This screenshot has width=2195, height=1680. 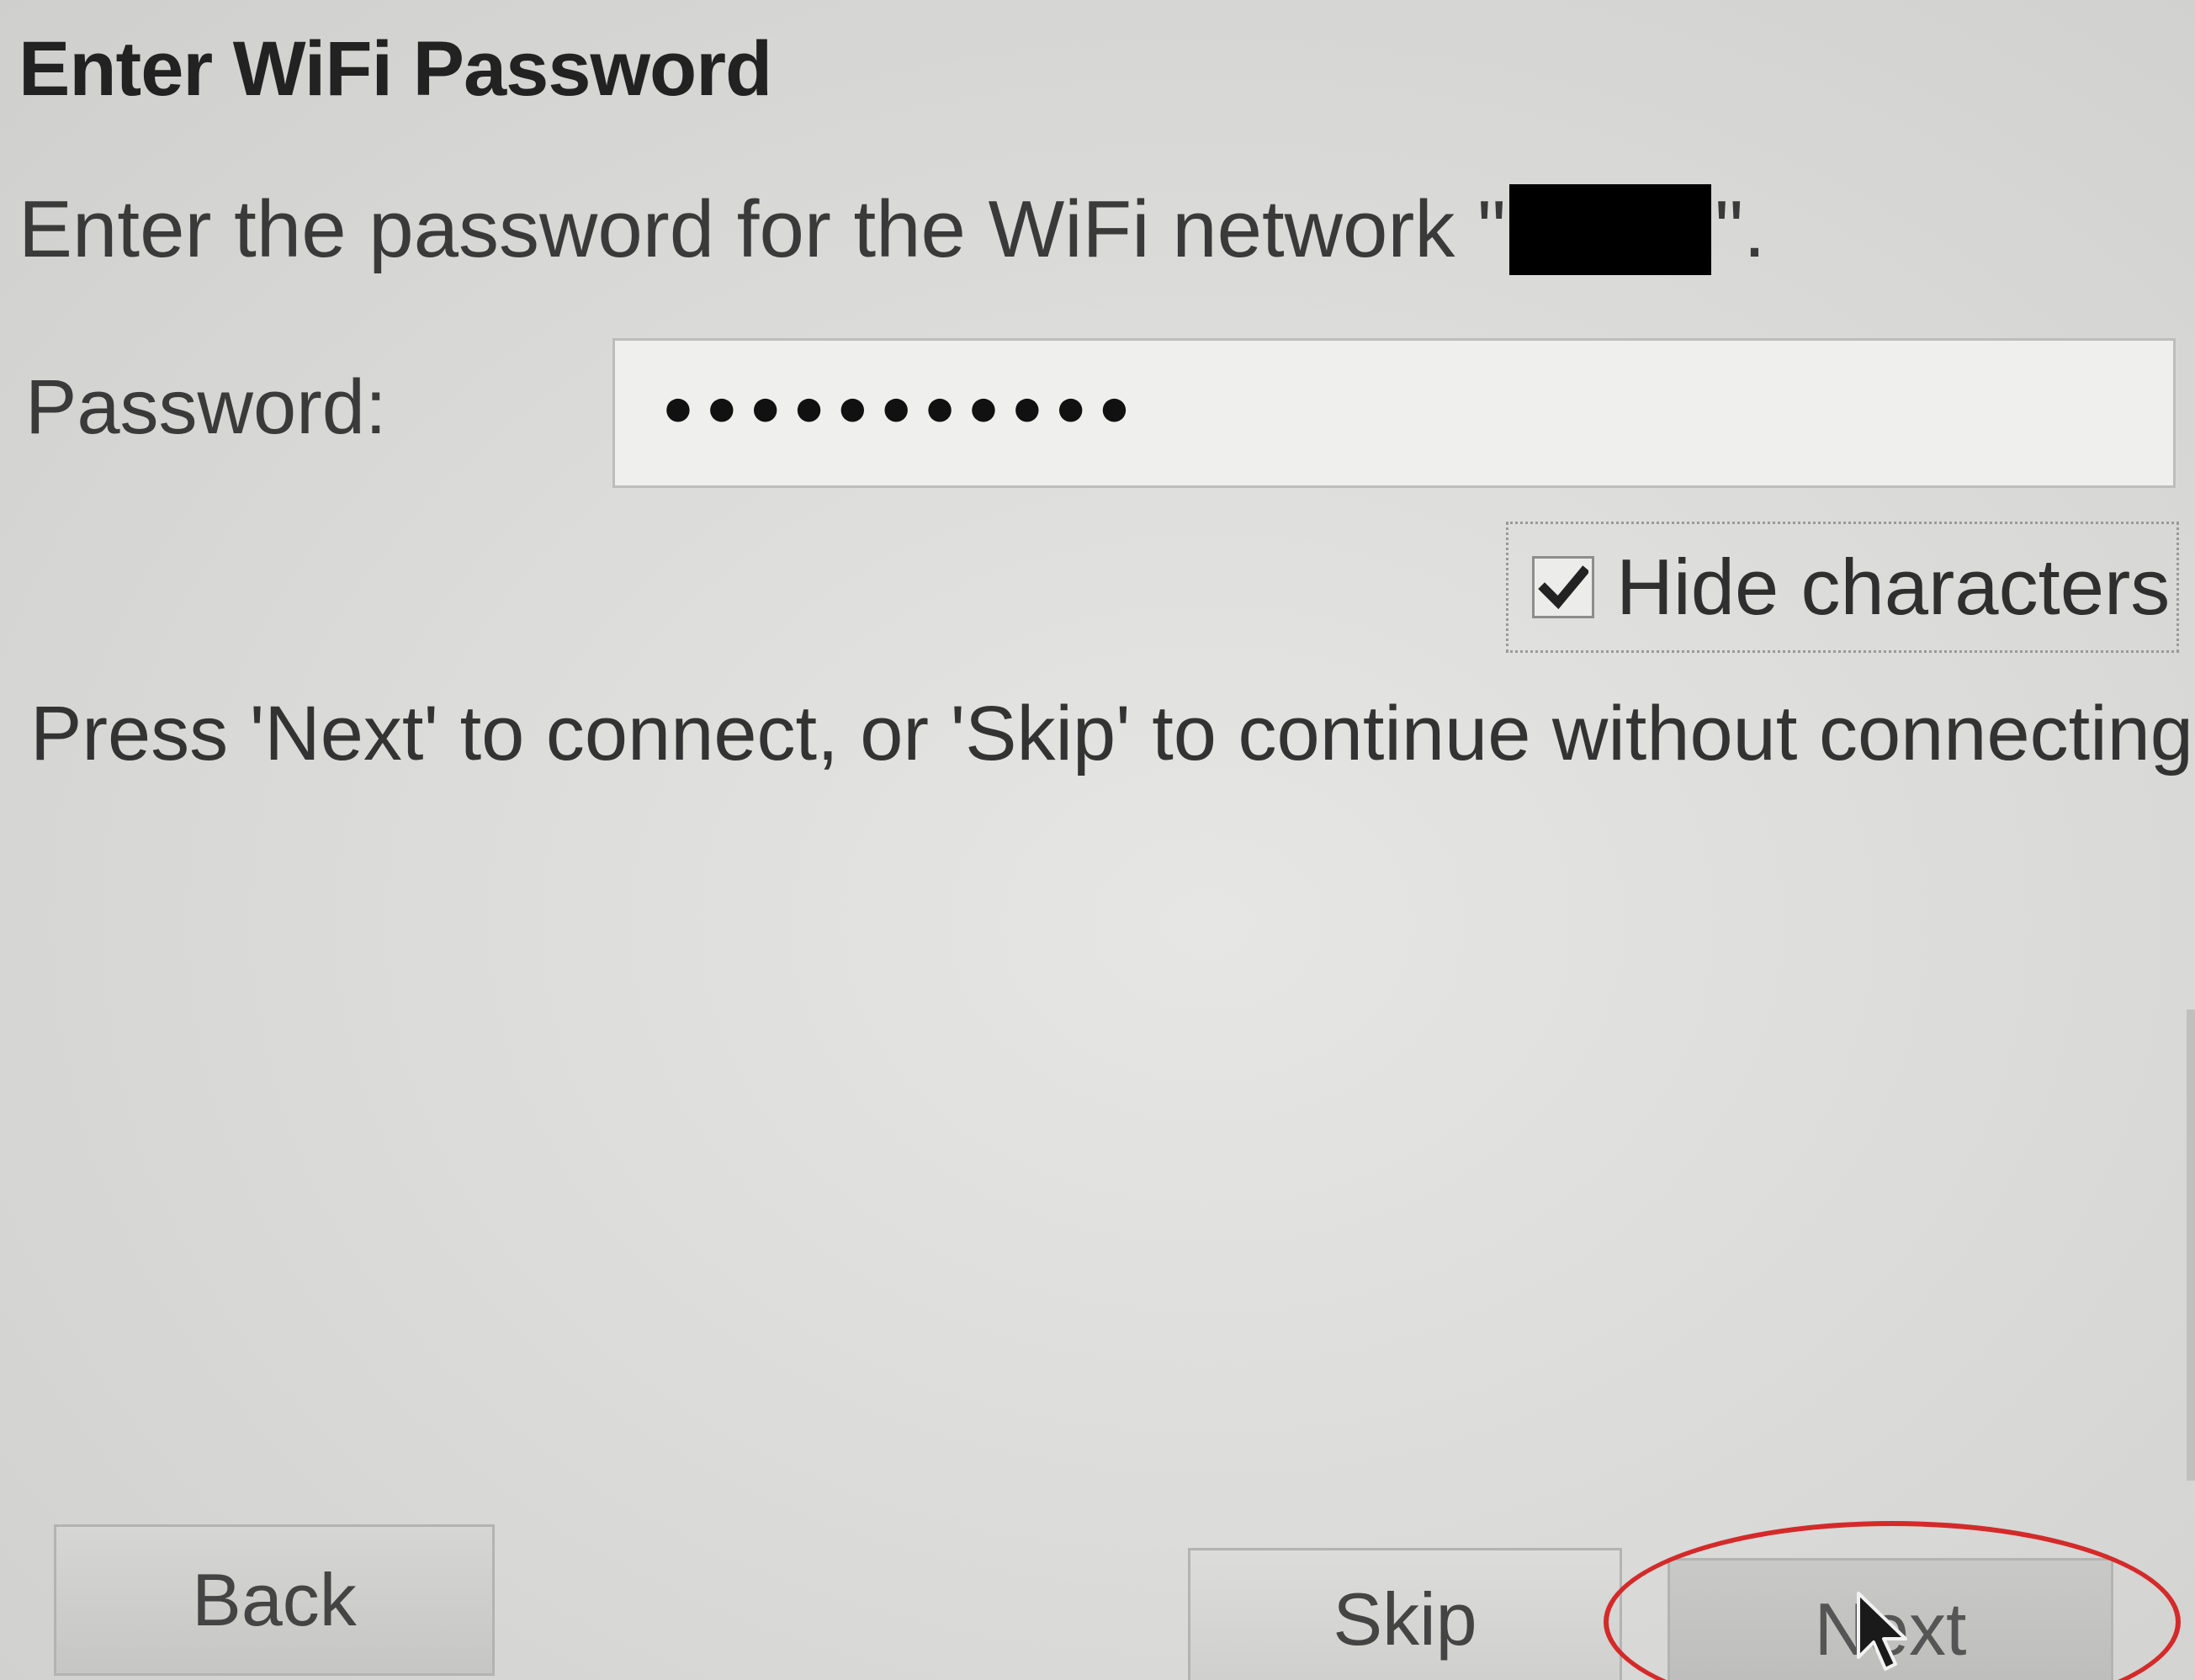 I want to click on checkmark-icon, so click(x=1563, y=587).